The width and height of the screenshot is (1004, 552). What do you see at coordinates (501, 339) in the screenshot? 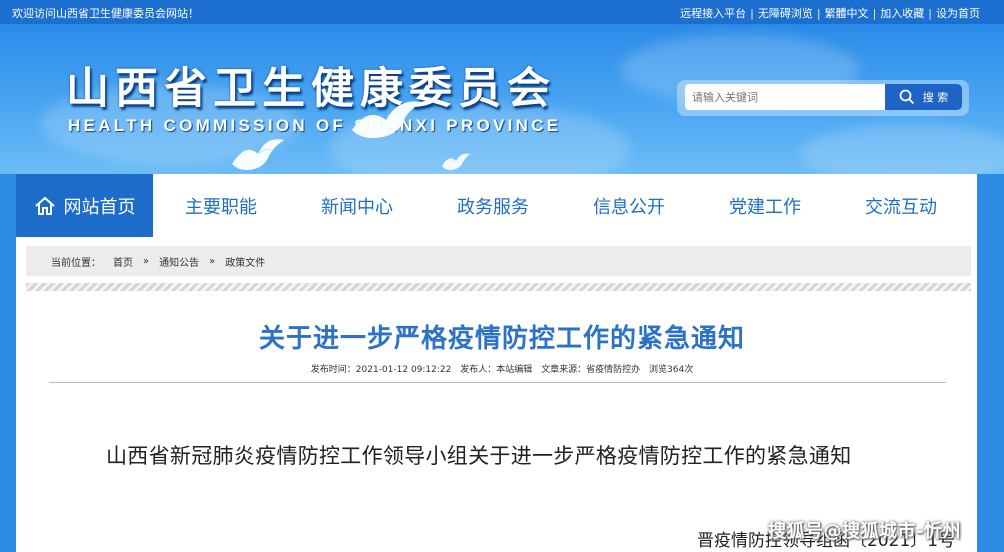
I see `article-title: 关于进一步严格疫情防控工作的紧急通知` at bounding box center [501, 339].